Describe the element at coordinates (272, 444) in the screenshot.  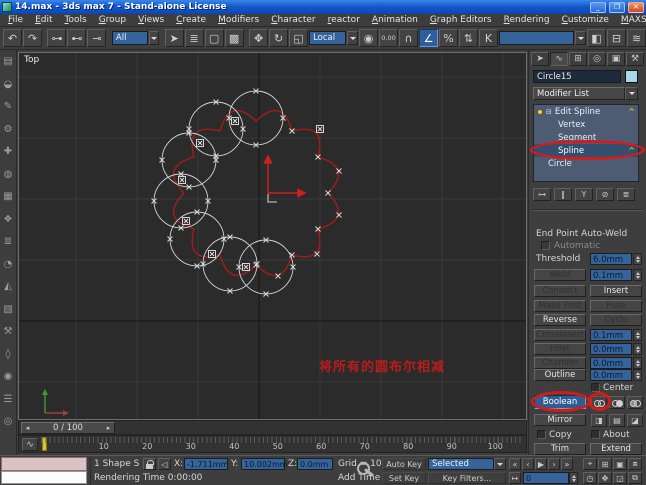
I see `track-bar: ∿ 10 20 30 40 50 60 70 80 90 100` at that location.